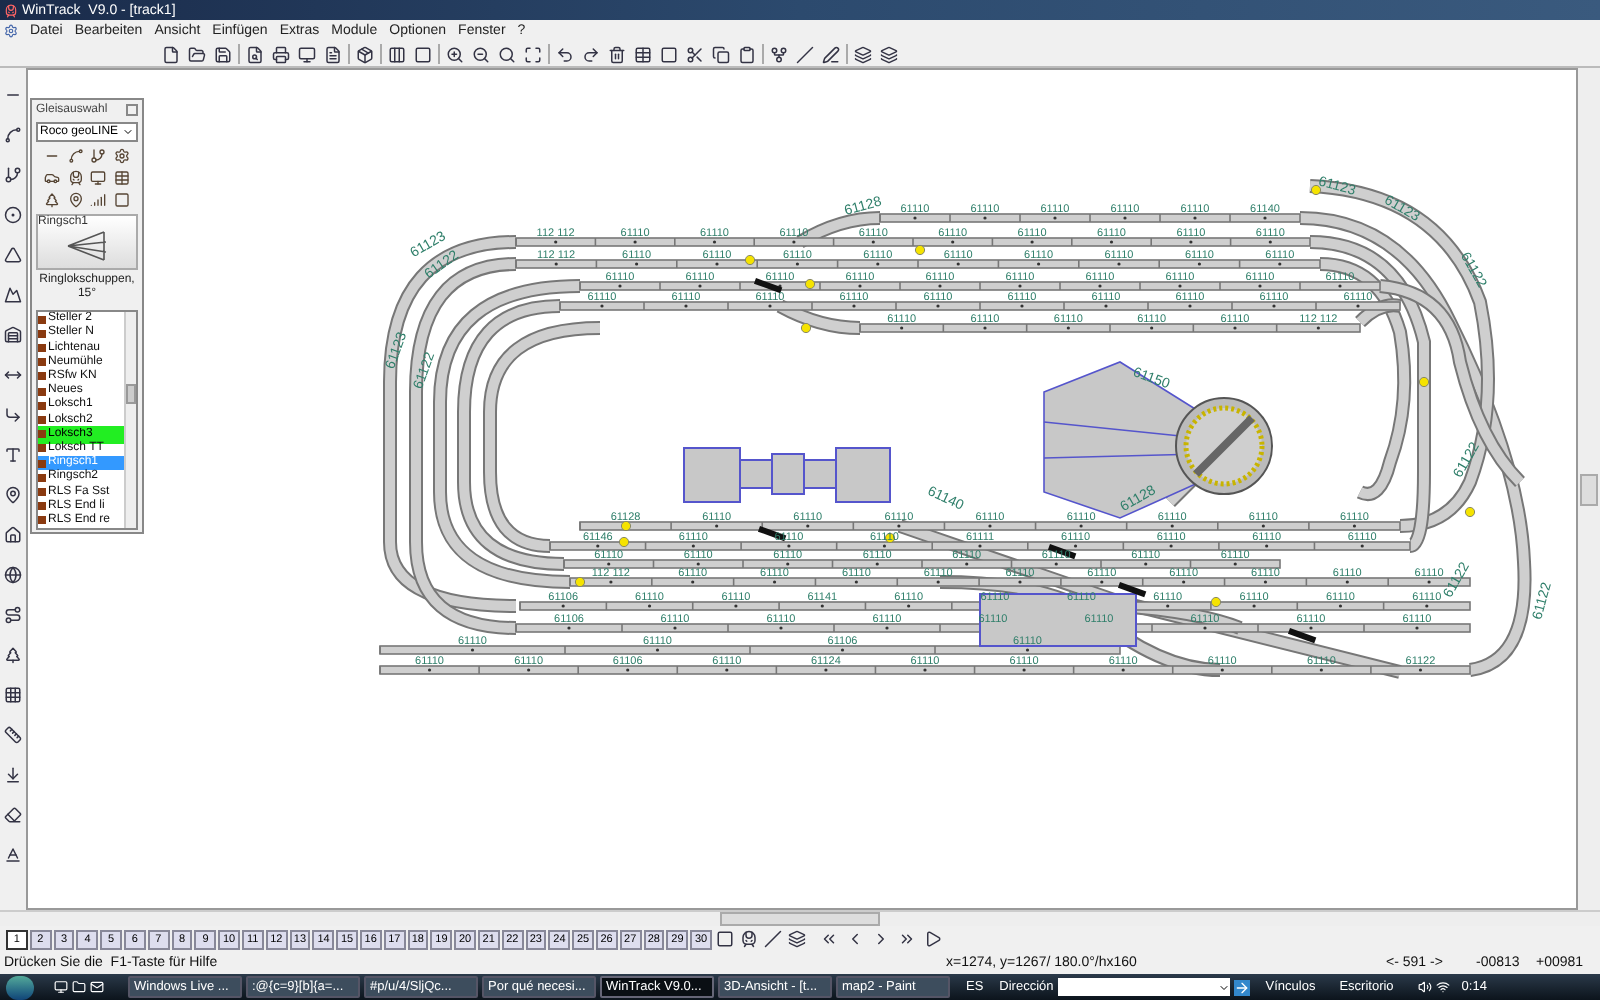  I want to click on paste-button, so click(747, 54).